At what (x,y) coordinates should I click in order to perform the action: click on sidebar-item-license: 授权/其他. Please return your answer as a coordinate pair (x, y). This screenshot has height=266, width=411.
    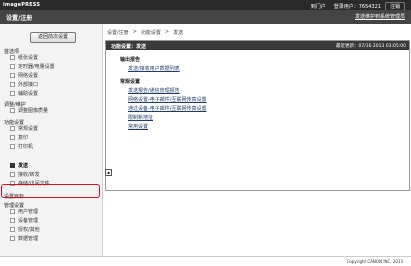
    Looking at the image, I should click on (53, 230).